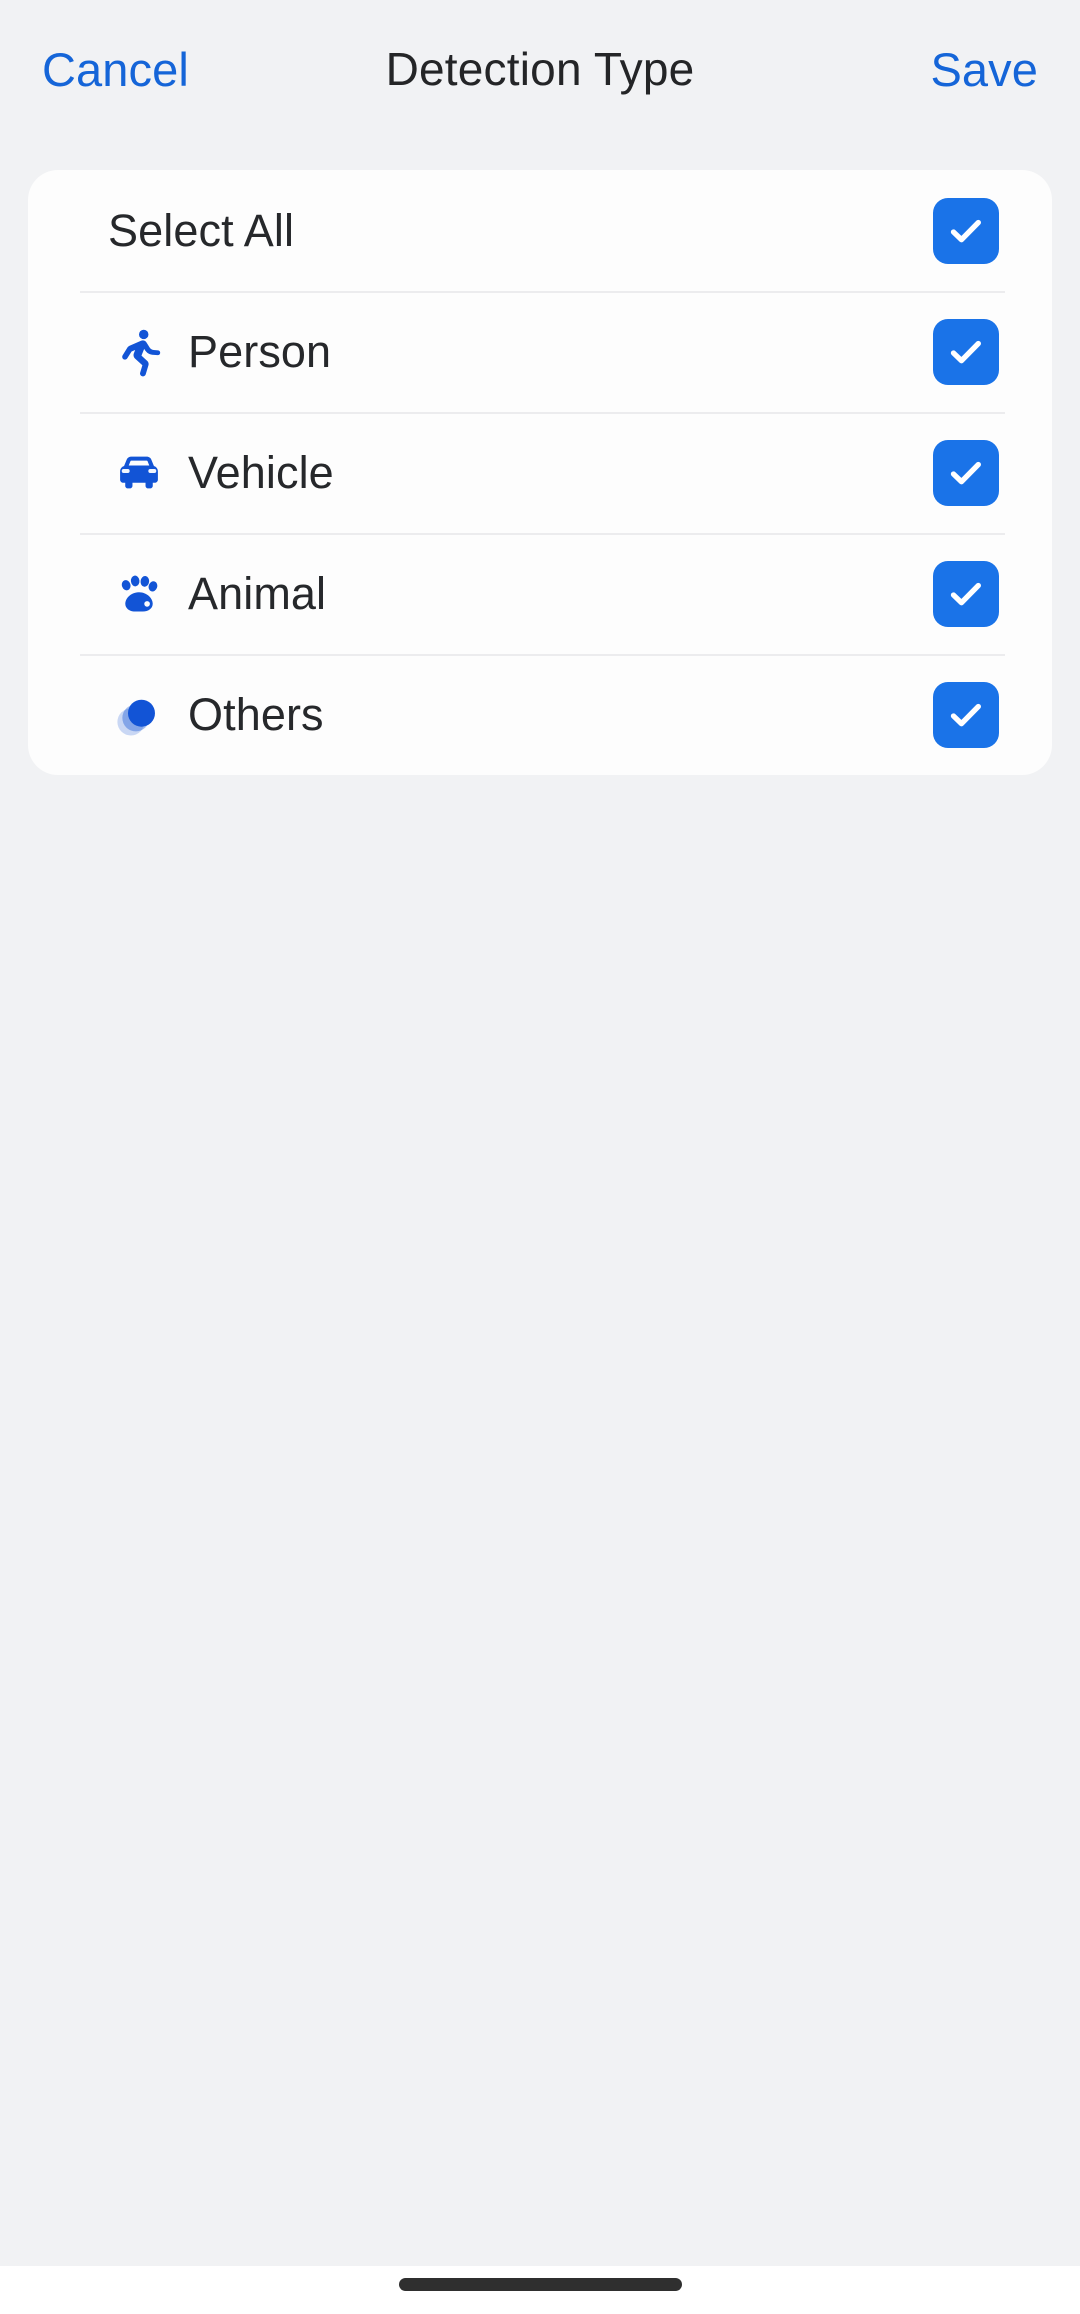 This screenshot has height=2314, width=1080. What do you see at coordinates (201, 230) in the screenshot?
I see `list-item-label: Select All` at bounding box center [201, 230].